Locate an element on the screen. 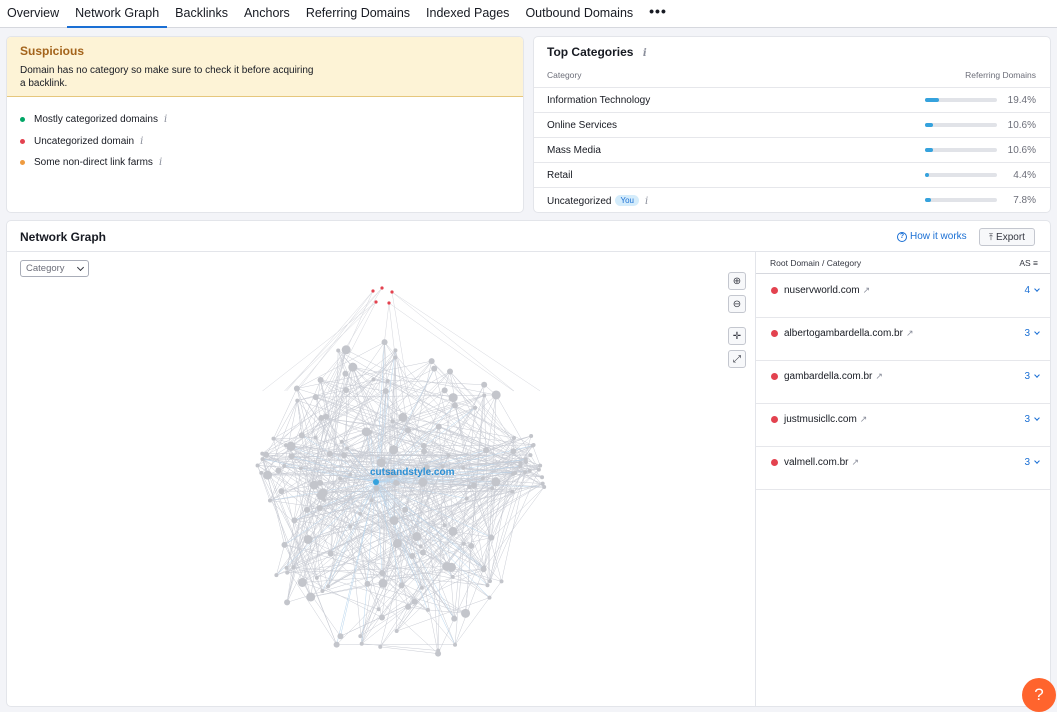 This screenshot has height=712, width=1057. domain-row: albertogambardella.com.br ↗ 3 is located at coordinates (903, 339).